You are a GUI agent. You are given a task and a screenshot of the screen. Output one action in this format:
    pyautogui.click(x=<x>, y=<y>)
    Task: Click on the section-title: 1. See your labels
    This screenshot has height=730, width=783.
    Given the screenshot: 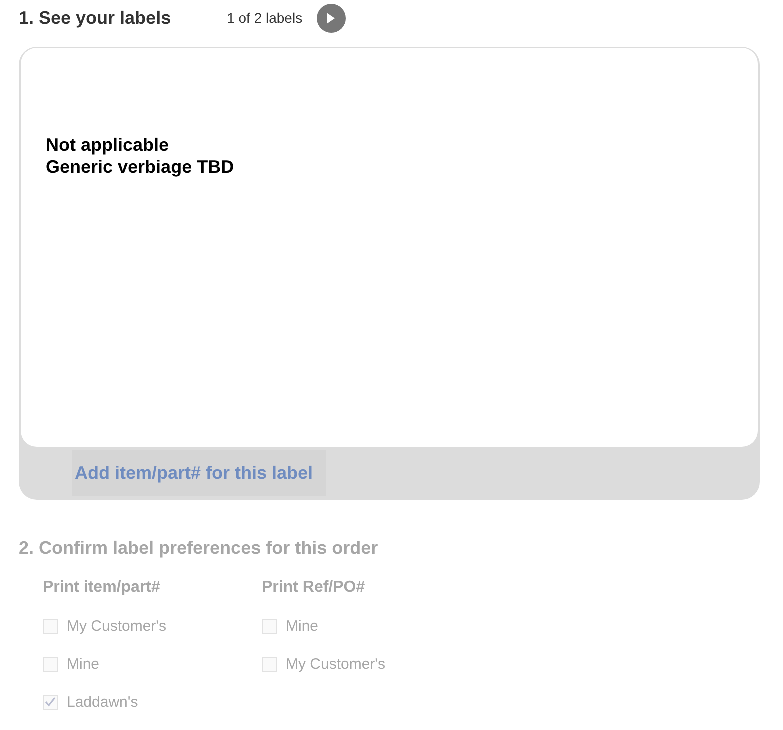 What is the action you would take?
    pyautogui.click(x=95, y=18)
    